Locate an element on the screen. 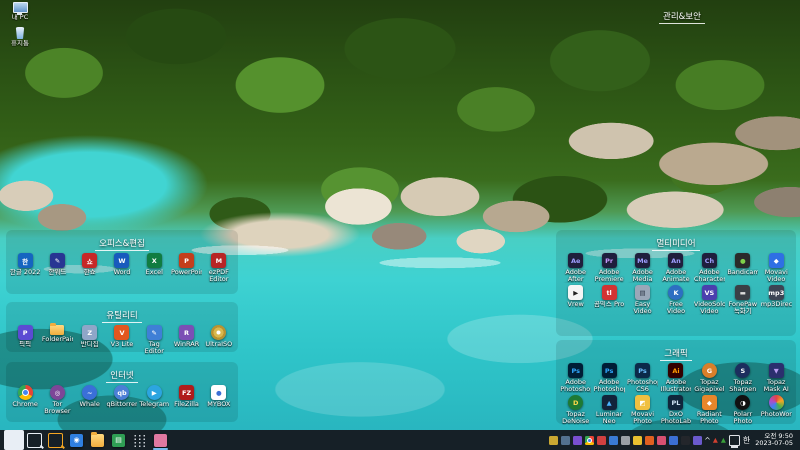  v3-lite: V V3 Lite is located at coordinates (121, 336).